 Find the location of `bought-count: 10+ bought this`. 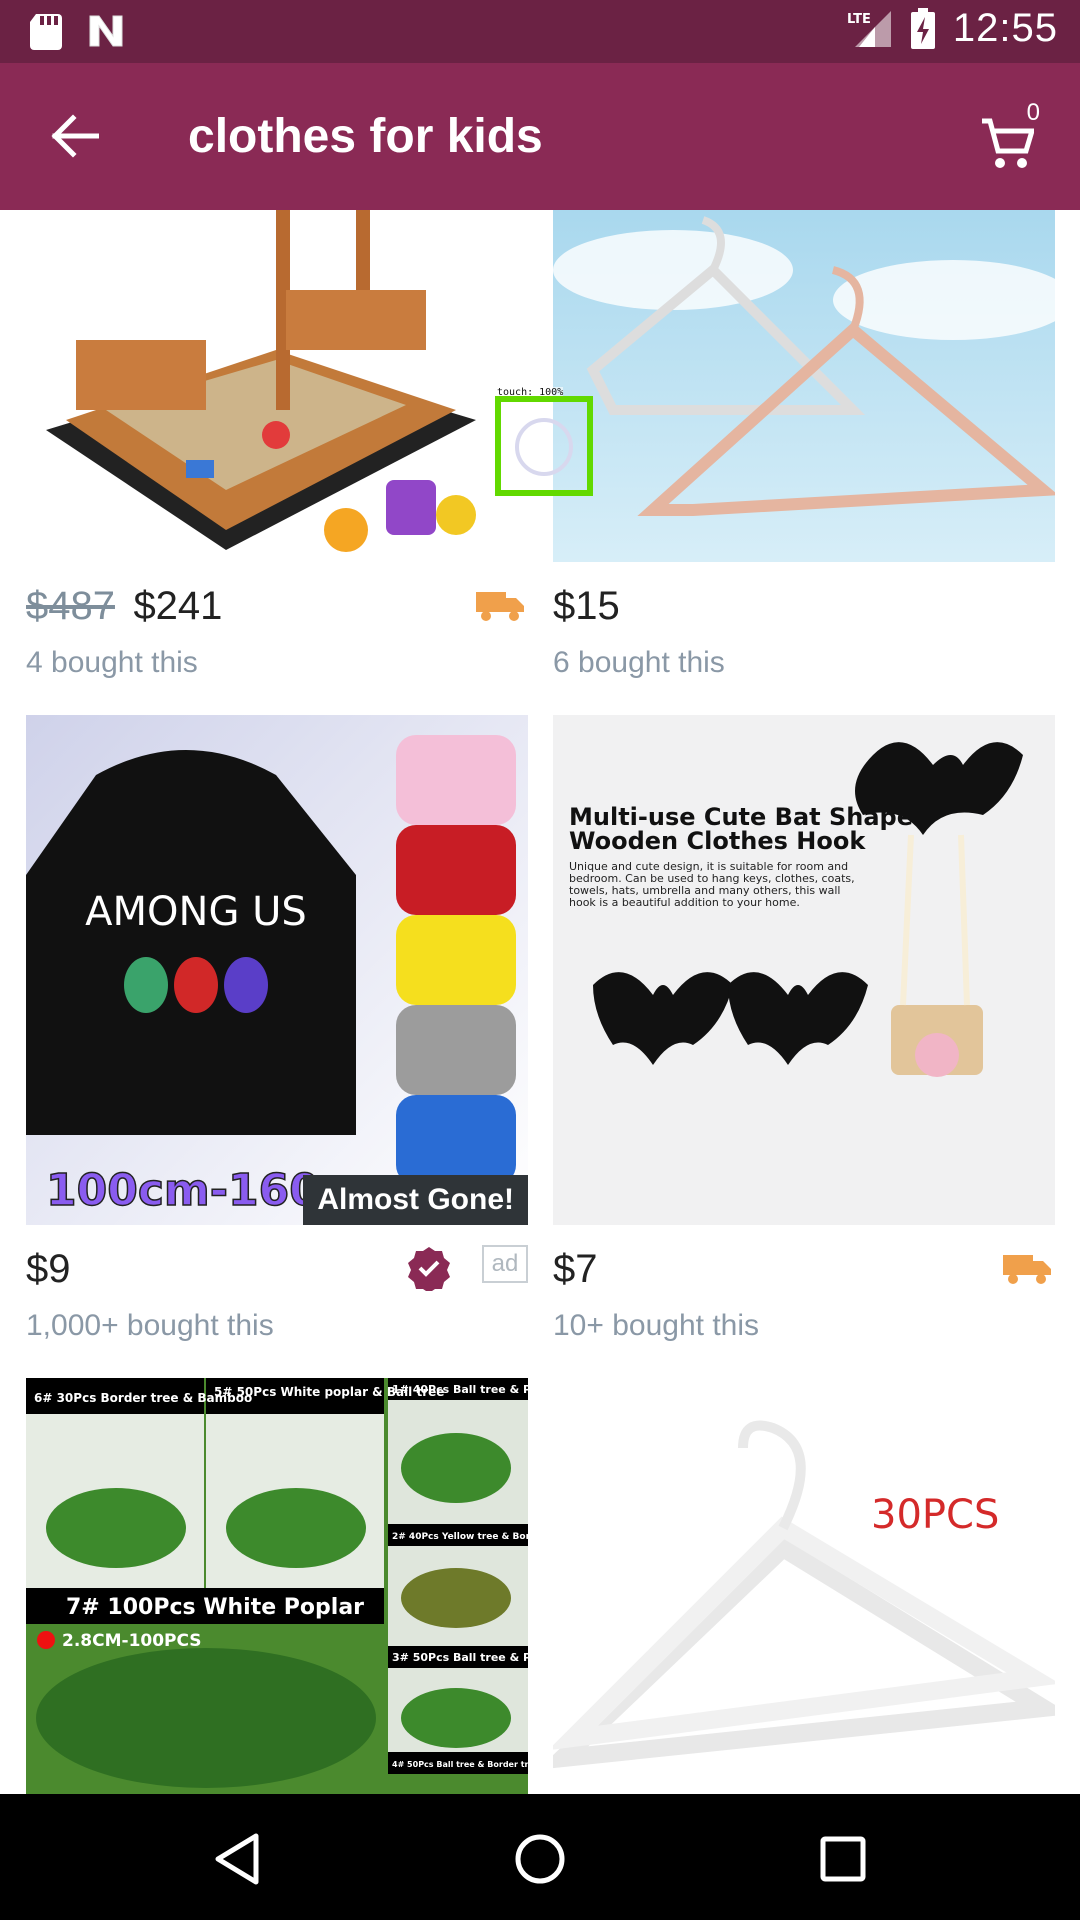

bought-count: 10+ bought this is located at coordinates (656, 1325).